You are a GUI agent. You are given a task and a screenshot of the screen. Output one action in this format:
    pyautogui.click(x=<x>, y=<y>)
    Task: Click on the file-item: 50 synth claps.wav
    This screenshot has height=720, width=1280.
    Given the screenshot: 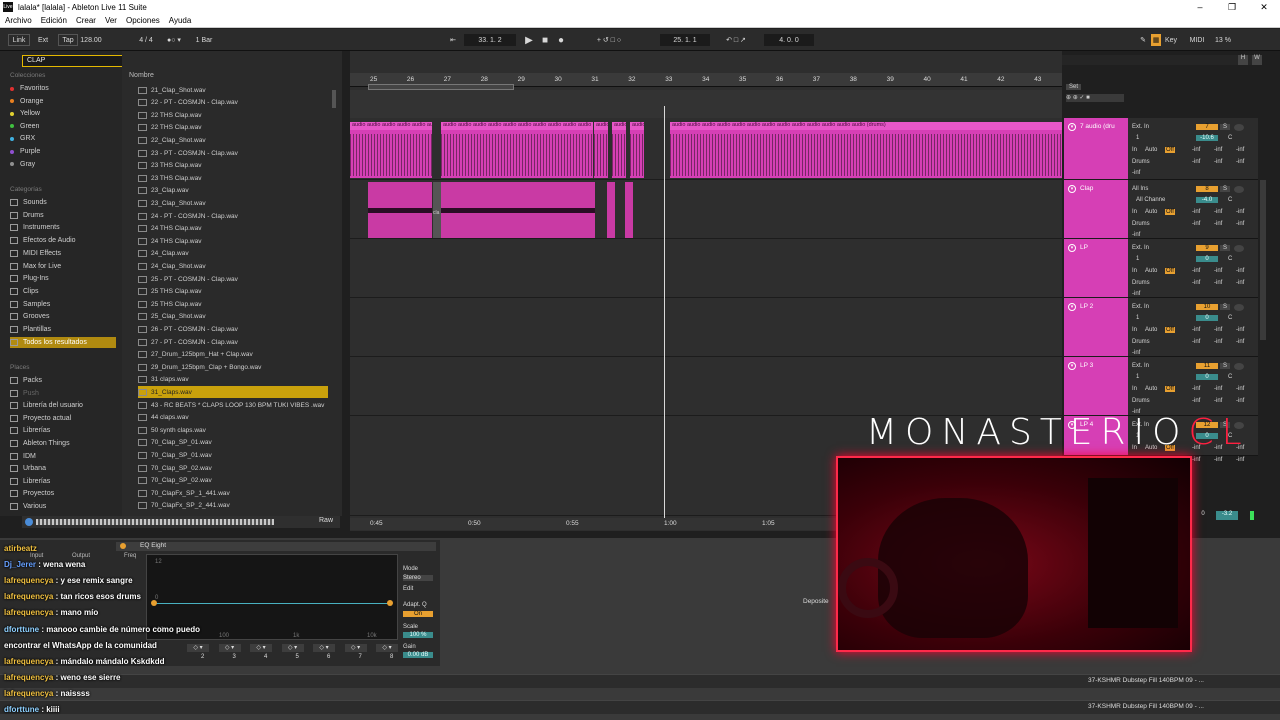 What is the action you would take?
    pyautogui.click(x=233, y=430)
    